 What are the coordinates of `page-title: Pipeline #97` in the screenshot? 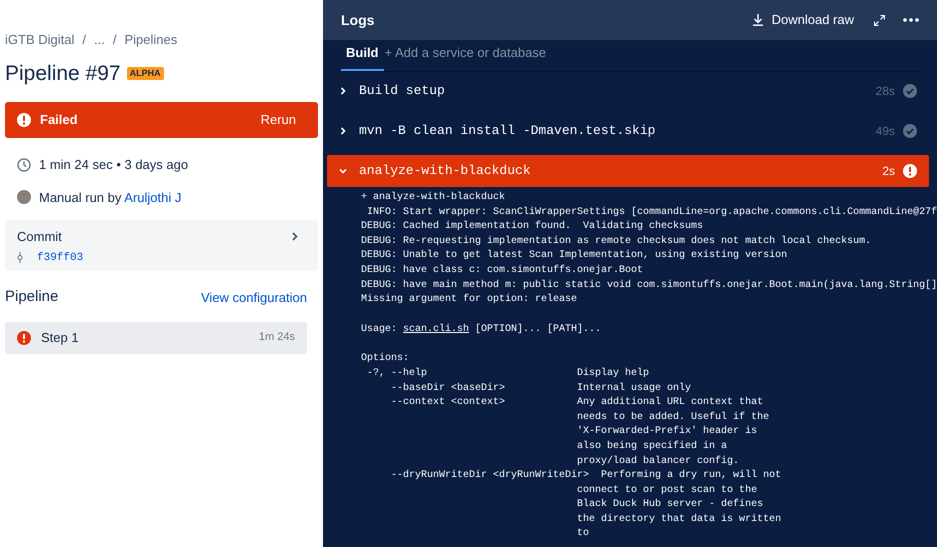 It's located at (63, 73).